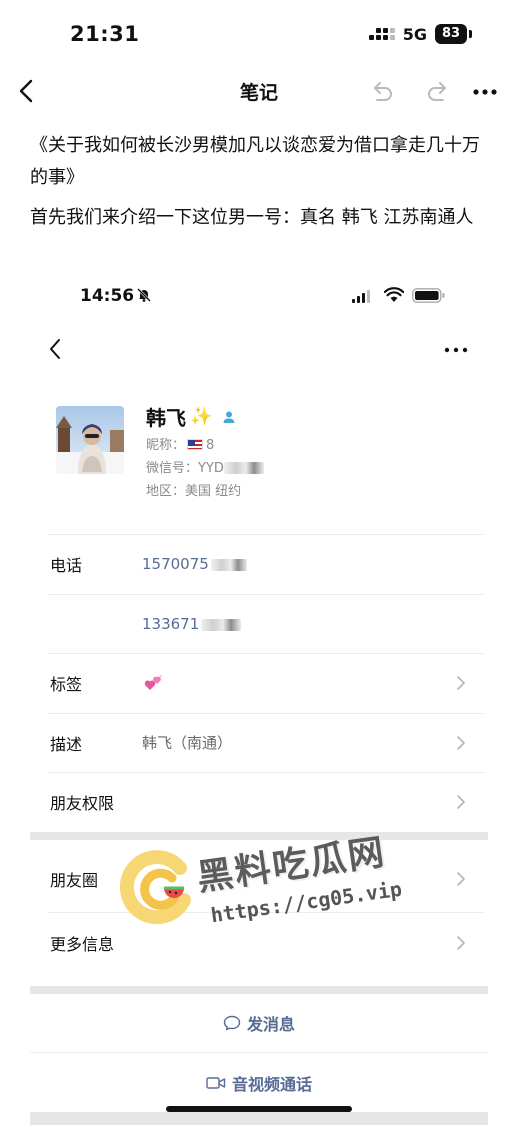 This screenshot has height=1125, width=518. I want to click on more-info-row: 更多信息, so click(266, 942).